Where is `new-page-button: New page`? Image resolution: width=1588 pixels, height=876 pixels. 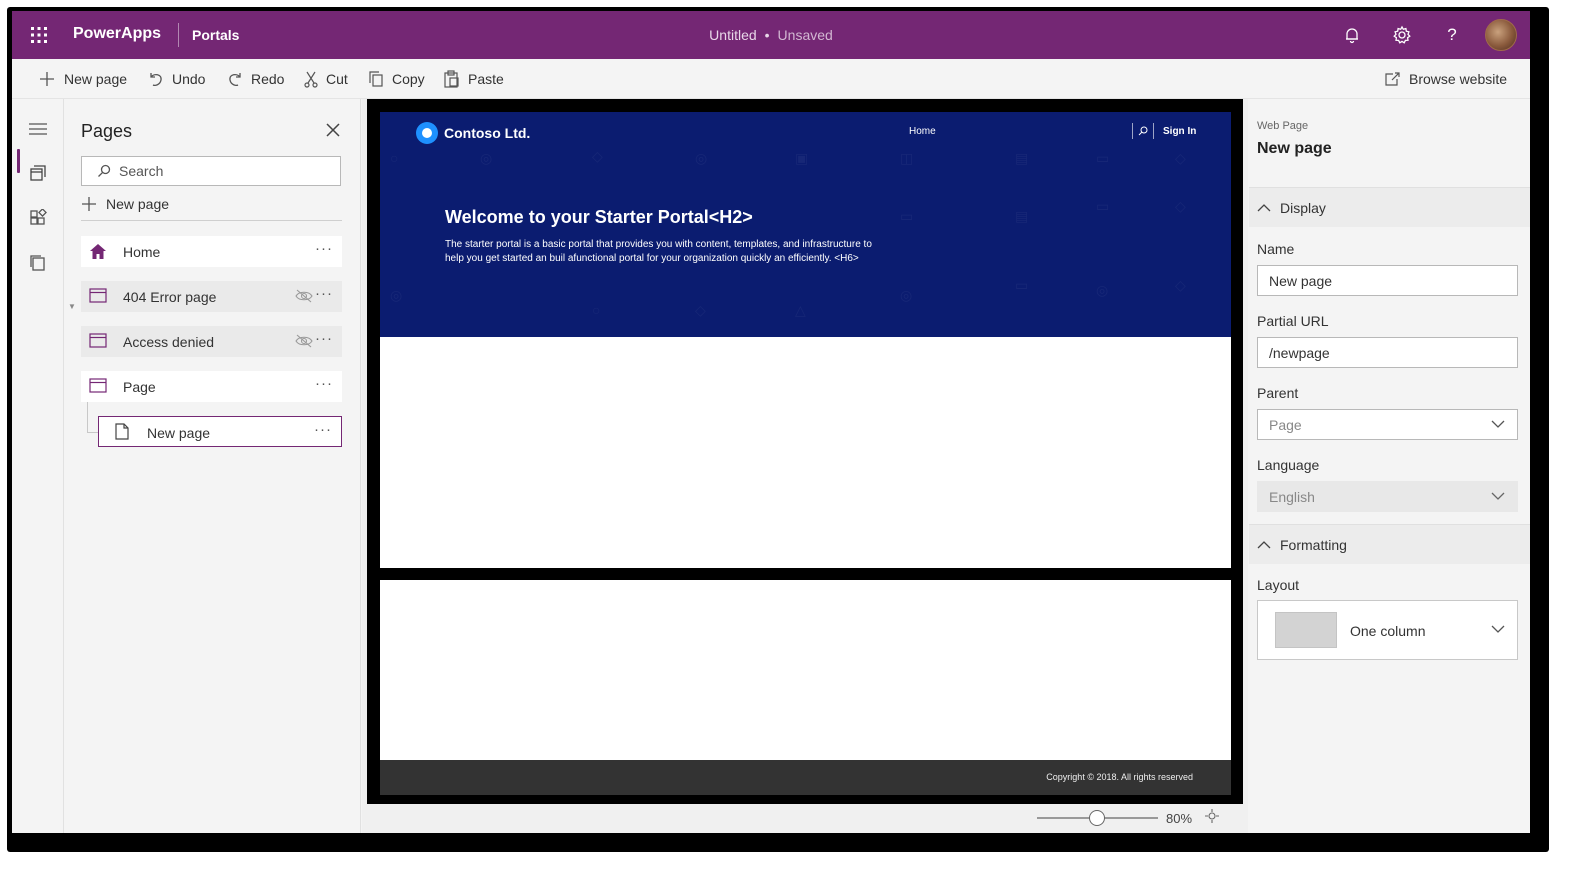 new-page-button: New page is located at coordinates (82, 79).